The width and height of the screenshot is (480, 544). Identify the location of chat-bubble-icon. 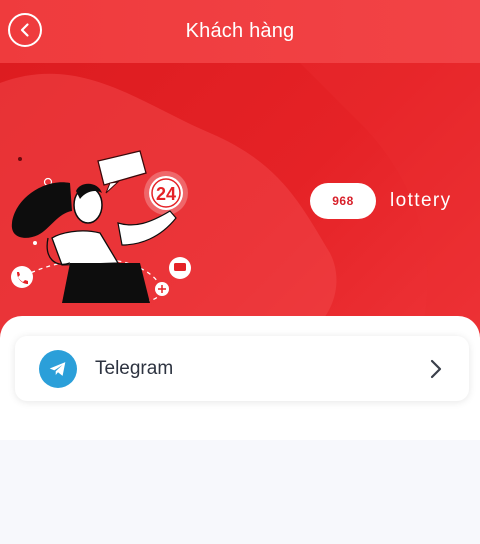
(180, 268).